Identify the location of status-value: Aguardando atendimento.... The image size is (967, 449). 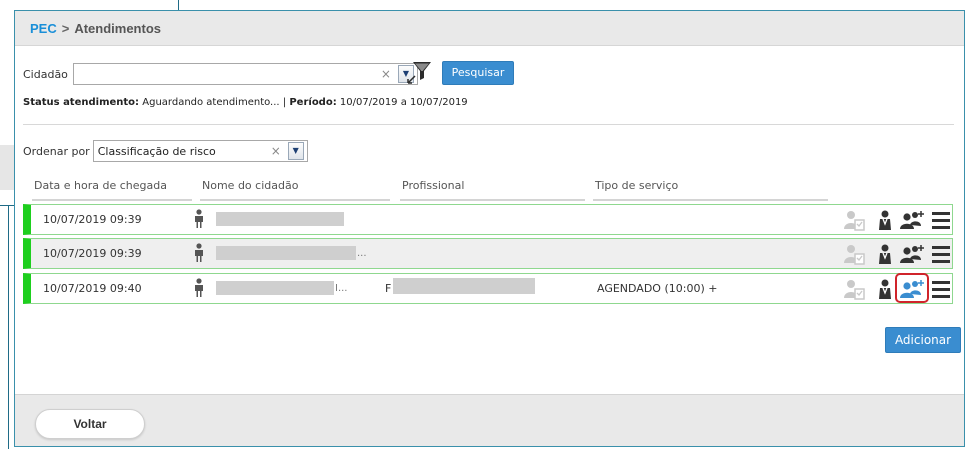
(211, 102).